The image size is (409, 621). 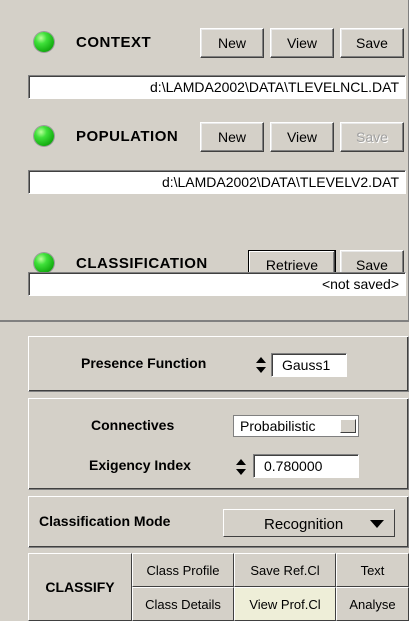 What do you see at coordinates (232, 137) in the screenshot?
I see `population-new-button: New` at bounding box center [232, 137].